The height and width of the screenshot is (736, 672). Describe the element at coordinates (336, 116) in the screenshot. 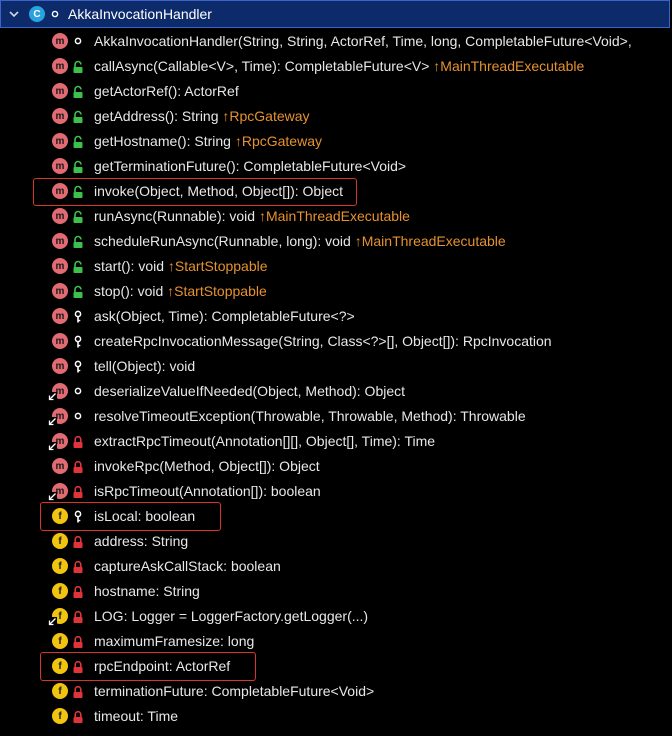

I see `method-row: m getAddress(): String ↑RpcGateway` at that location.